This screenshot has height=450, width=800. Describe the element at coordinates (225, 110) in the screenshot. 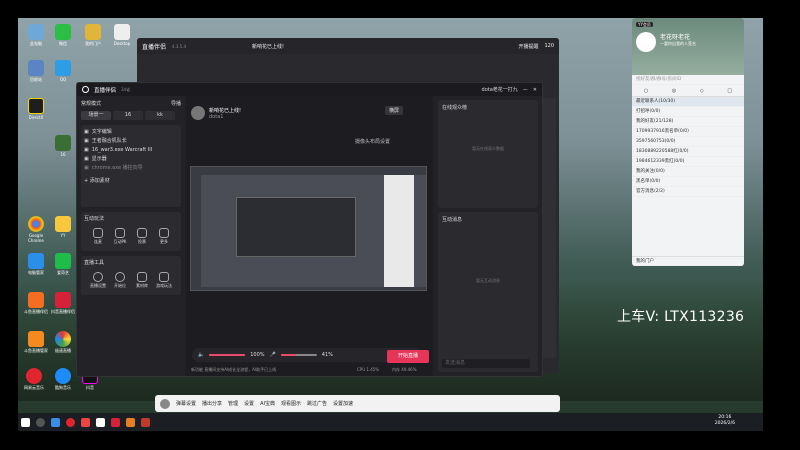

I see `room-title: 新响花已上线!` at that location.